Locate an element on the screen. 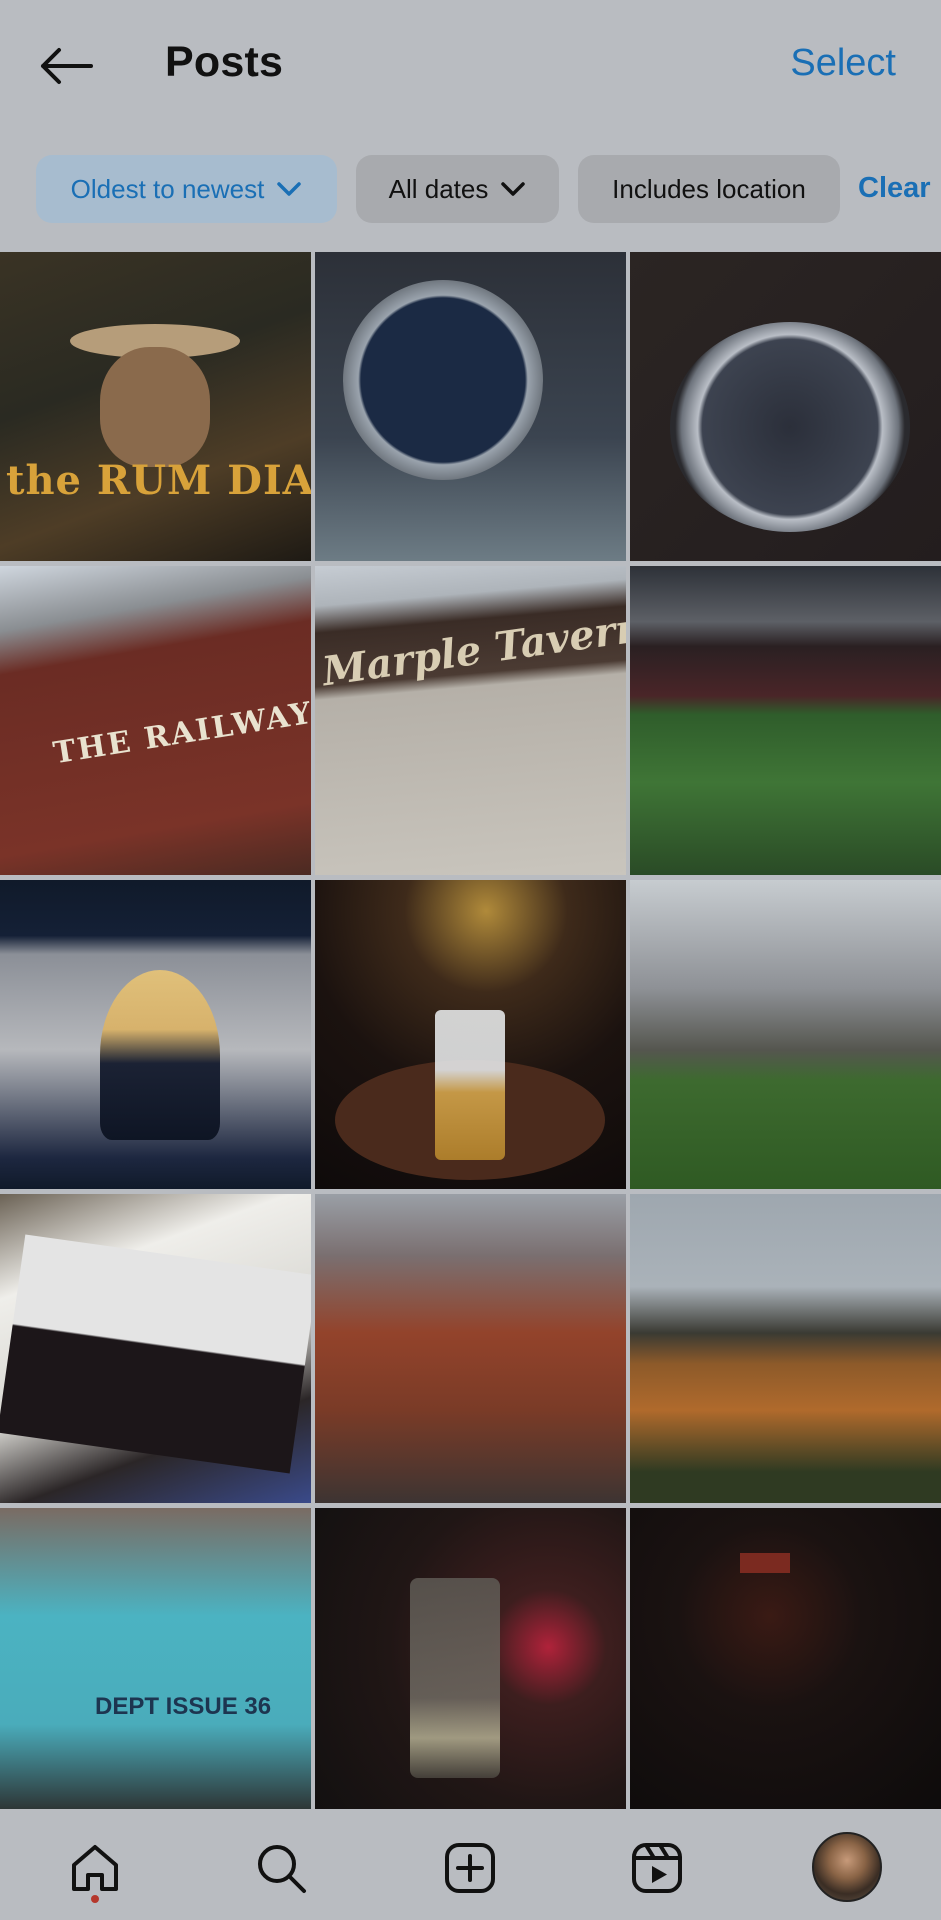 The width and height of the screenshot is (941, 1920). dates-filter-label: All dates is located at coordinates (438, 188).